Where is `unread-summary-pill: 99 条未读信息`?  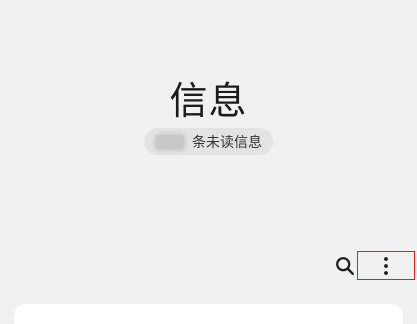 unread-summary-pill: 99 条未读信息 is located at coordinates (208, 141).